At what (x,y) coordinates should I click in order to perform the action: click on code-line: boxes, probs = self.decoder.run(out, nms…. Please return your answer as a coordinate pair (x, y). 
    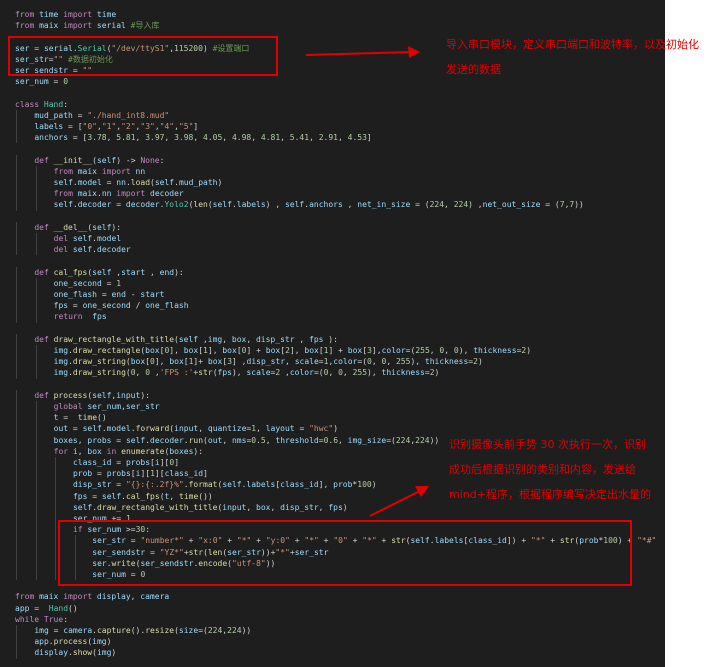
    Looking at the image, I should click on (246, 440).